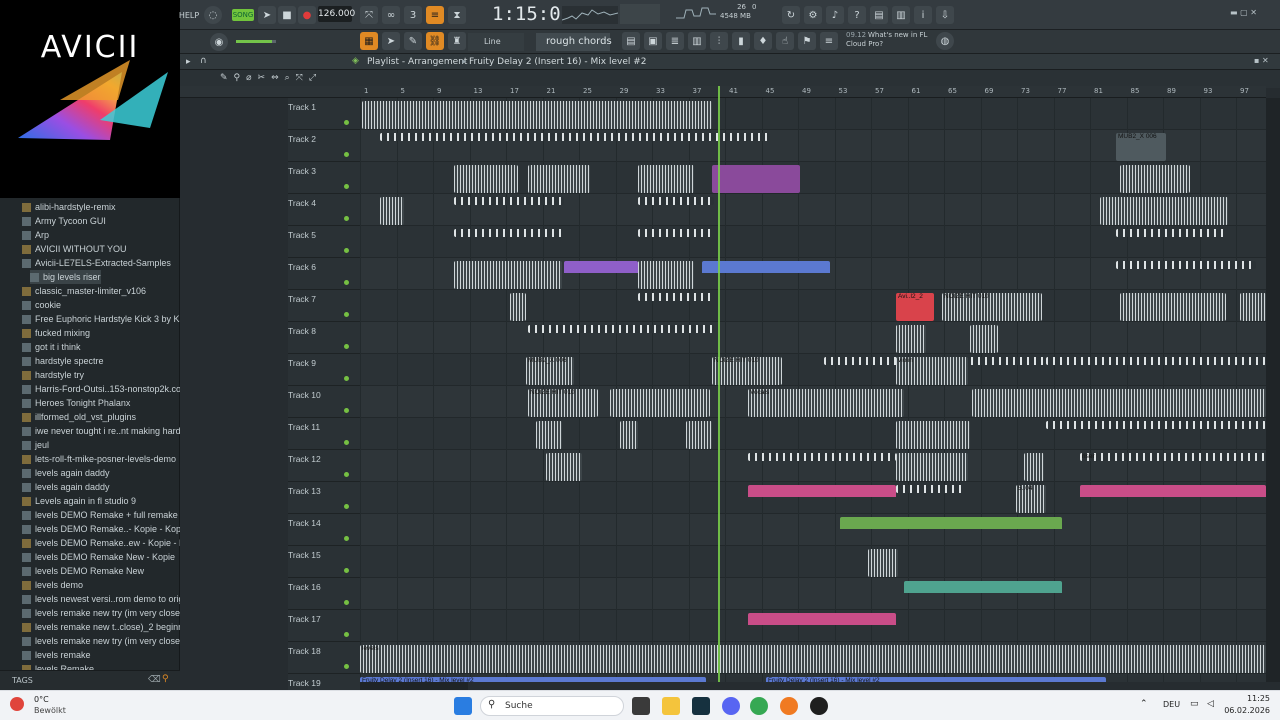  Describe the element at coordinates (69, 207) in the screenshot. I see `browser-item: alibi-hardstyle-remix` at that location.